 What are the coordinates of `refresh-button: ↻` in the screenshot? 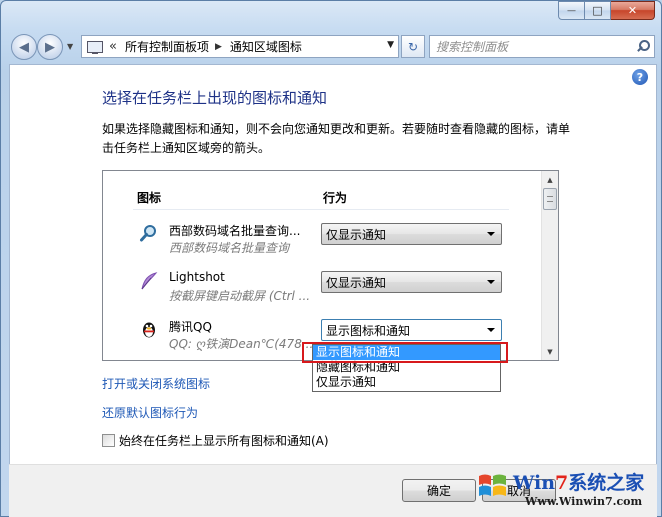 It's located at (413, 46).